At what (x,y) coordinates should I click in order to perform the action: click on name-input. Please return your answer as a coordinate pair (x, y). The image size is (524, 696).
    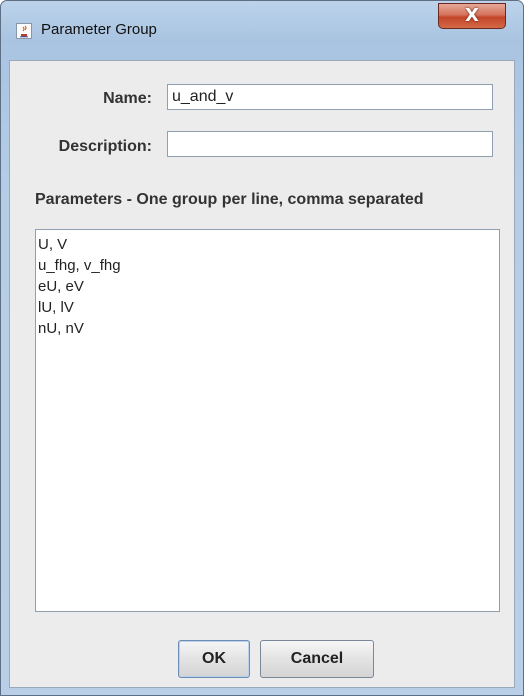
    Looking at the image, I should click on (330, 97).